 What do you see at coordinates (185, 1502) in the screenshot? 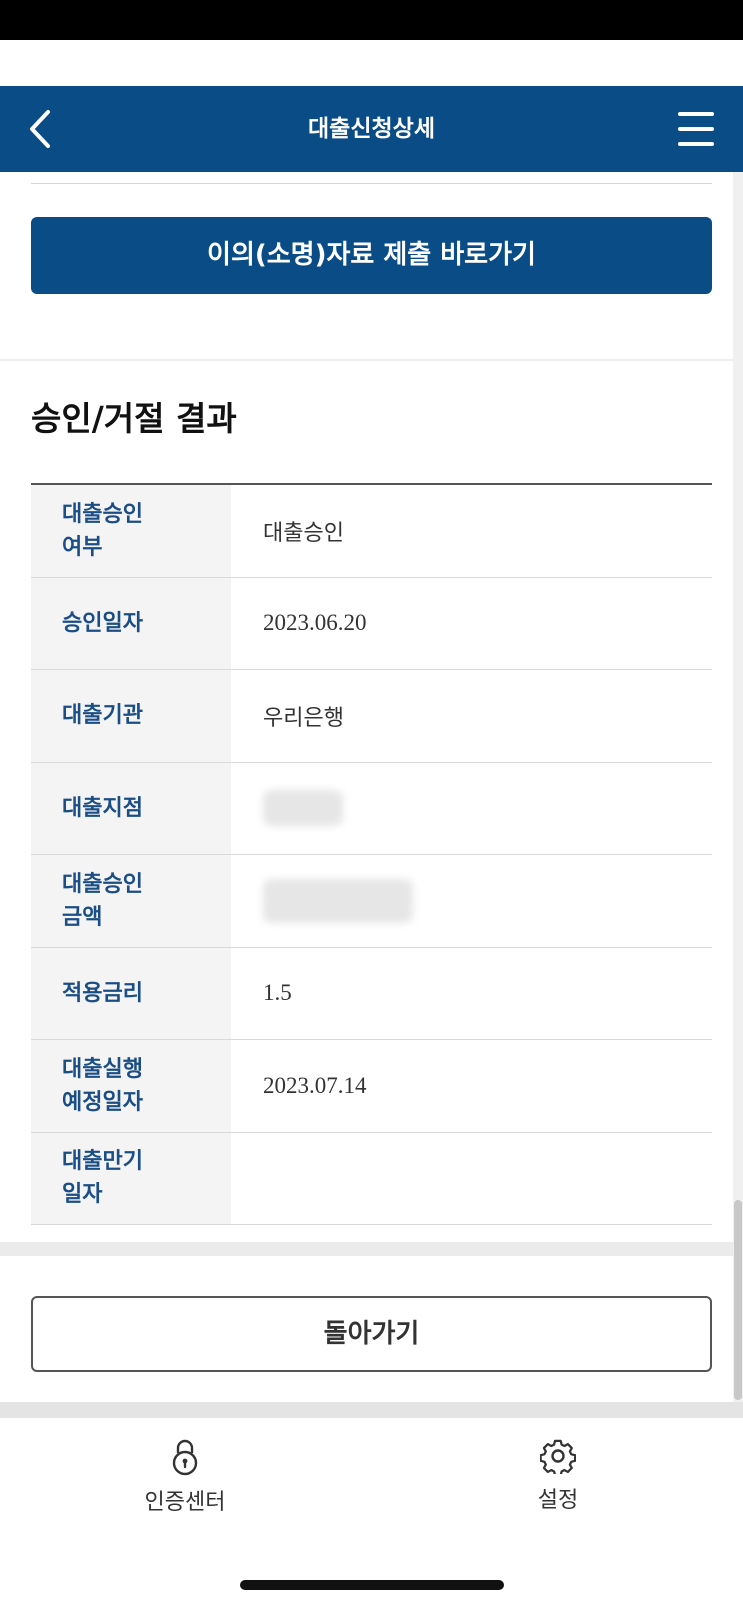
I see `tab-cert-label: 인증센터` at bounding box center [185, 1502].